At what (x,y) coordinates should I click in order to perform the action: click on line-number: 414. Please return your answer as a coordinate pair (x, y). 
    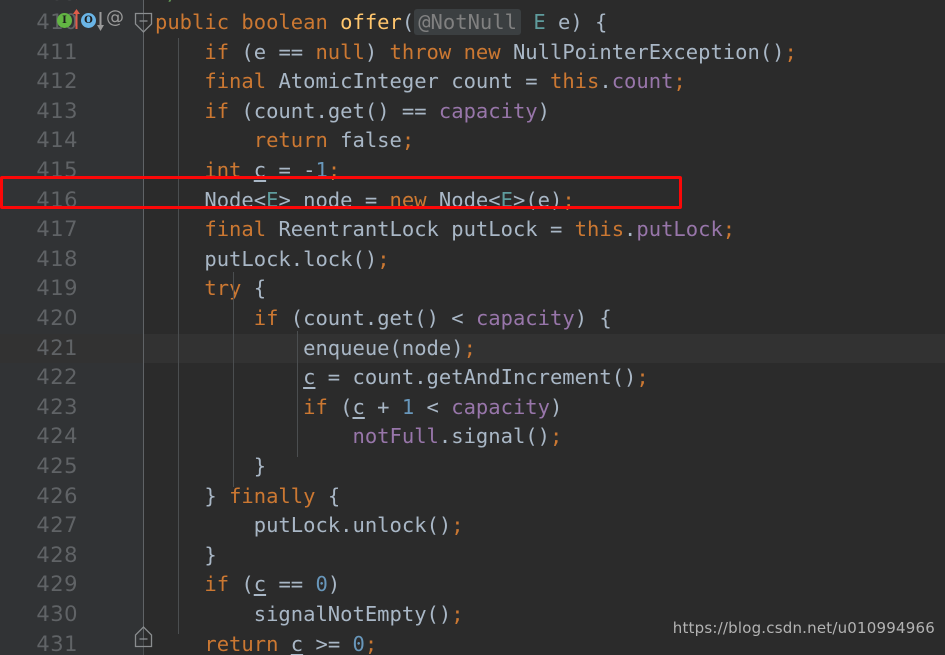
    Looking at the image, I should click on (57, 140).